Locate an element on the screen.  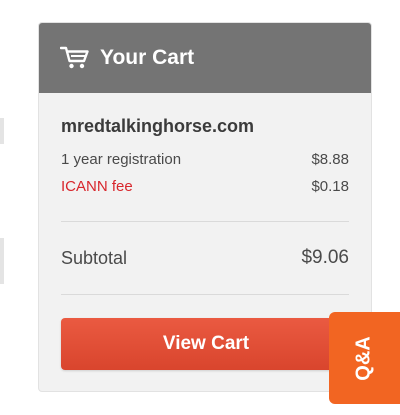
divider is located at coordinates (205, 294).